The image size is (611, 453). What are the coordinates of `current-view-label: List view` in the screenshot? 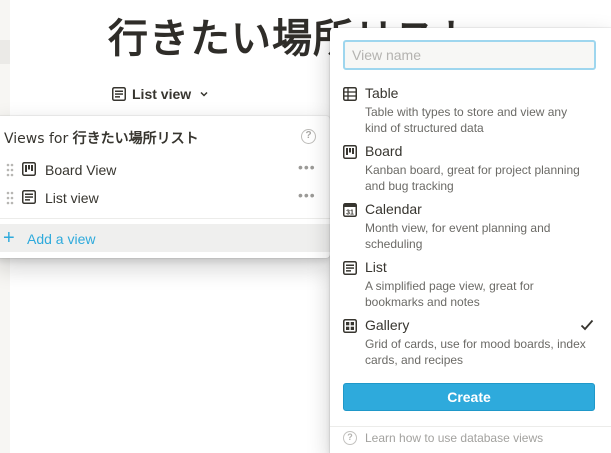 It's located at (162, 94).